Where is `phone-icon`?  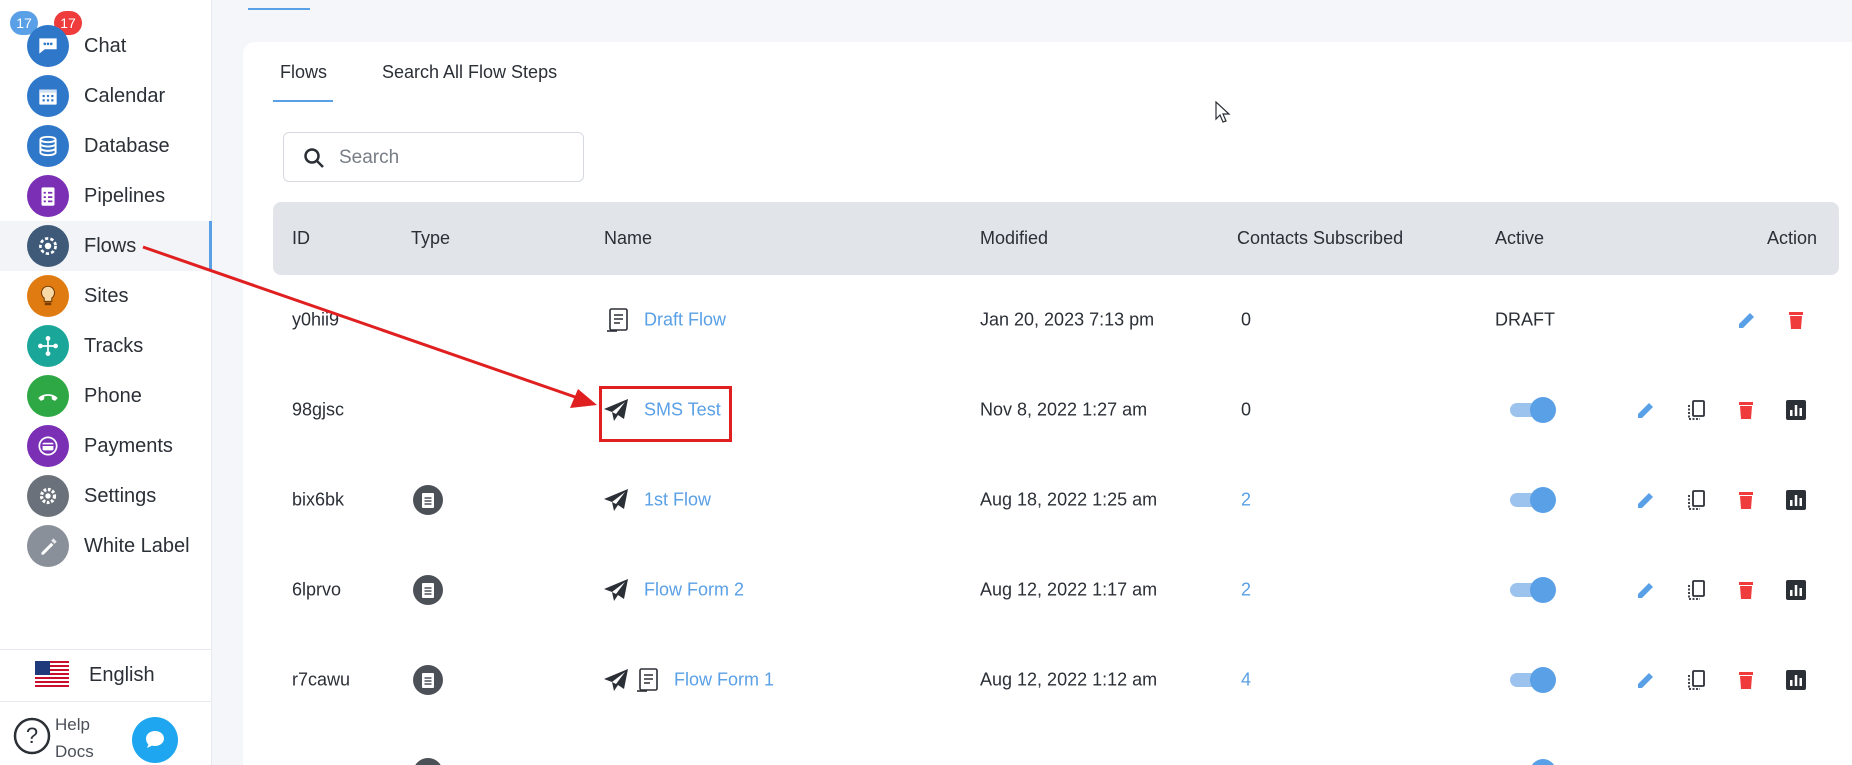 phone-icon is located at coordinates (48, 396).